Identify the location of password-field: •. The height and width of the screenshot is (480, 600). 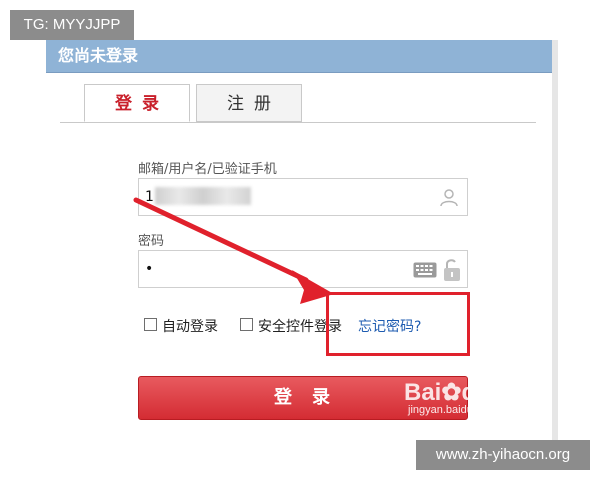
(303, 269).